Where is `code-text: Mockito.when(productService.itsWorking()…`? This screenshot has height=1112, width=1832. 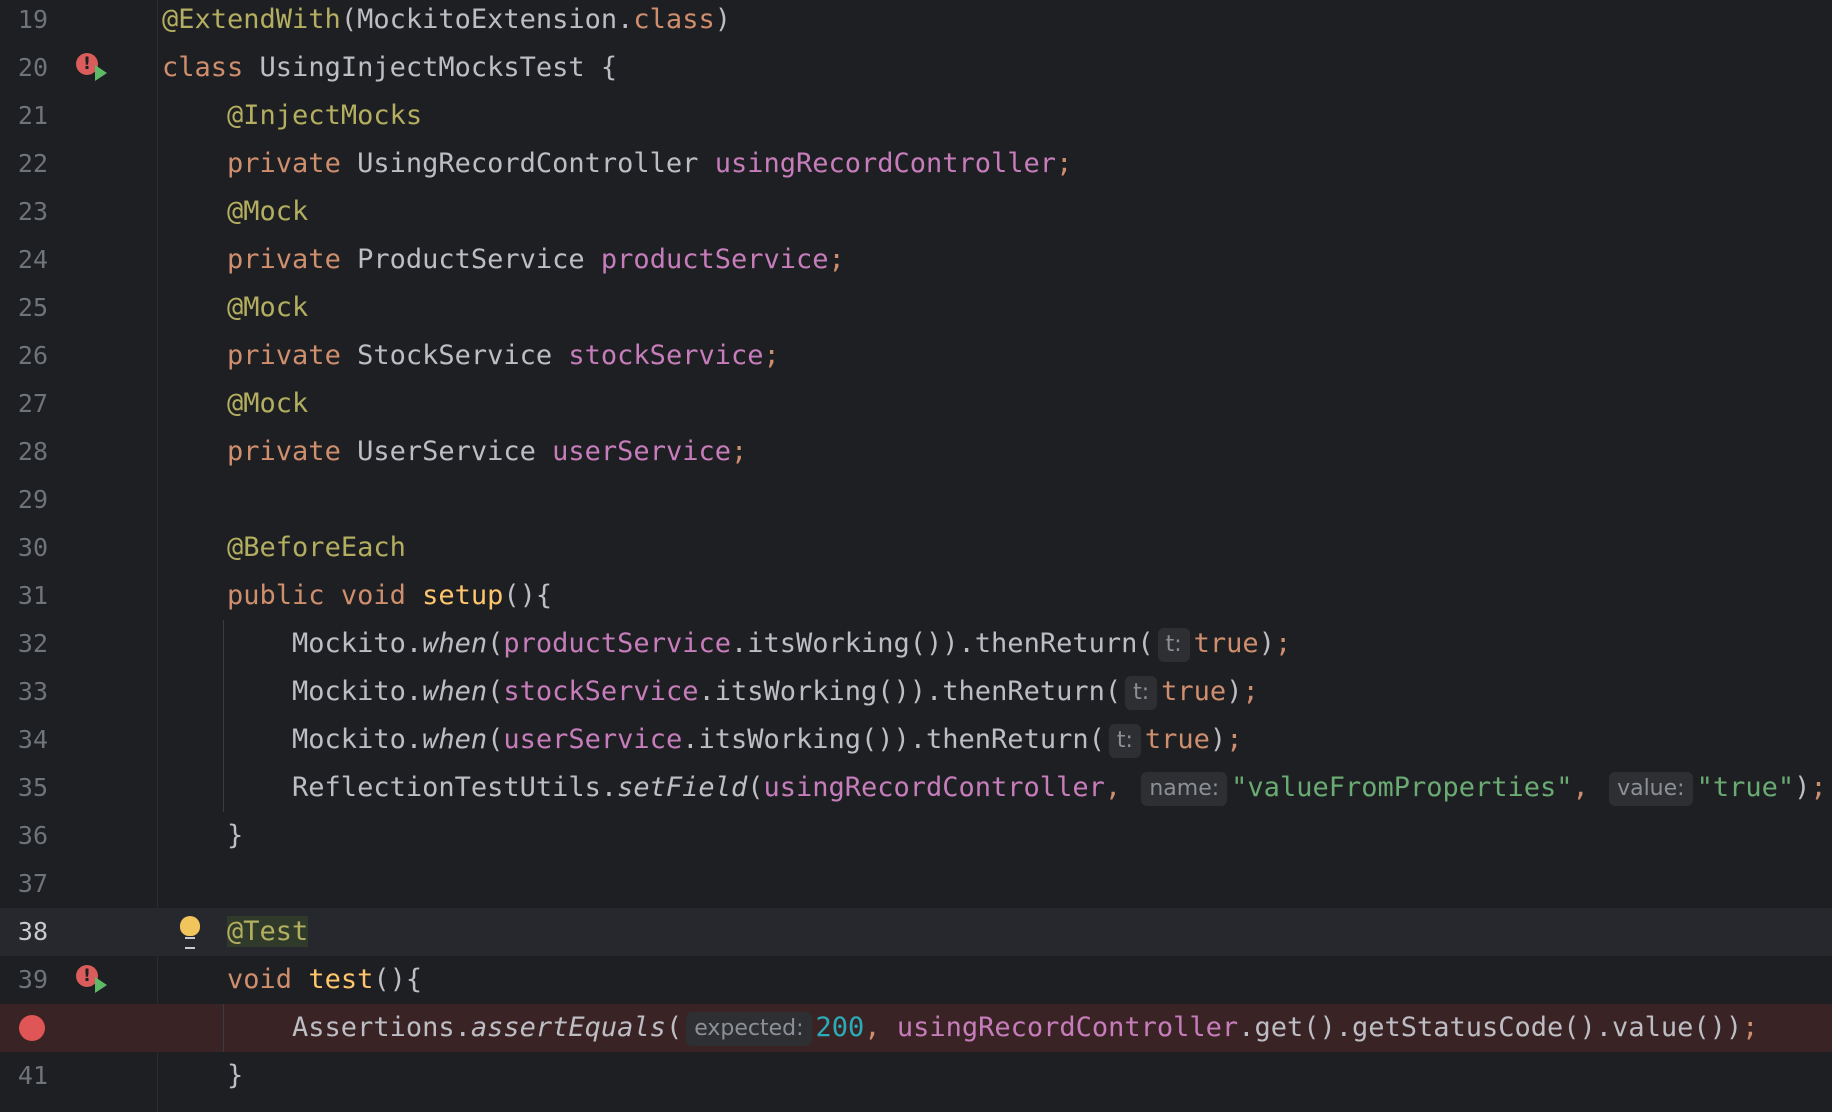 code-text: Mockito.when(productService.itsWorking()… is located at coordinates (726, 644).